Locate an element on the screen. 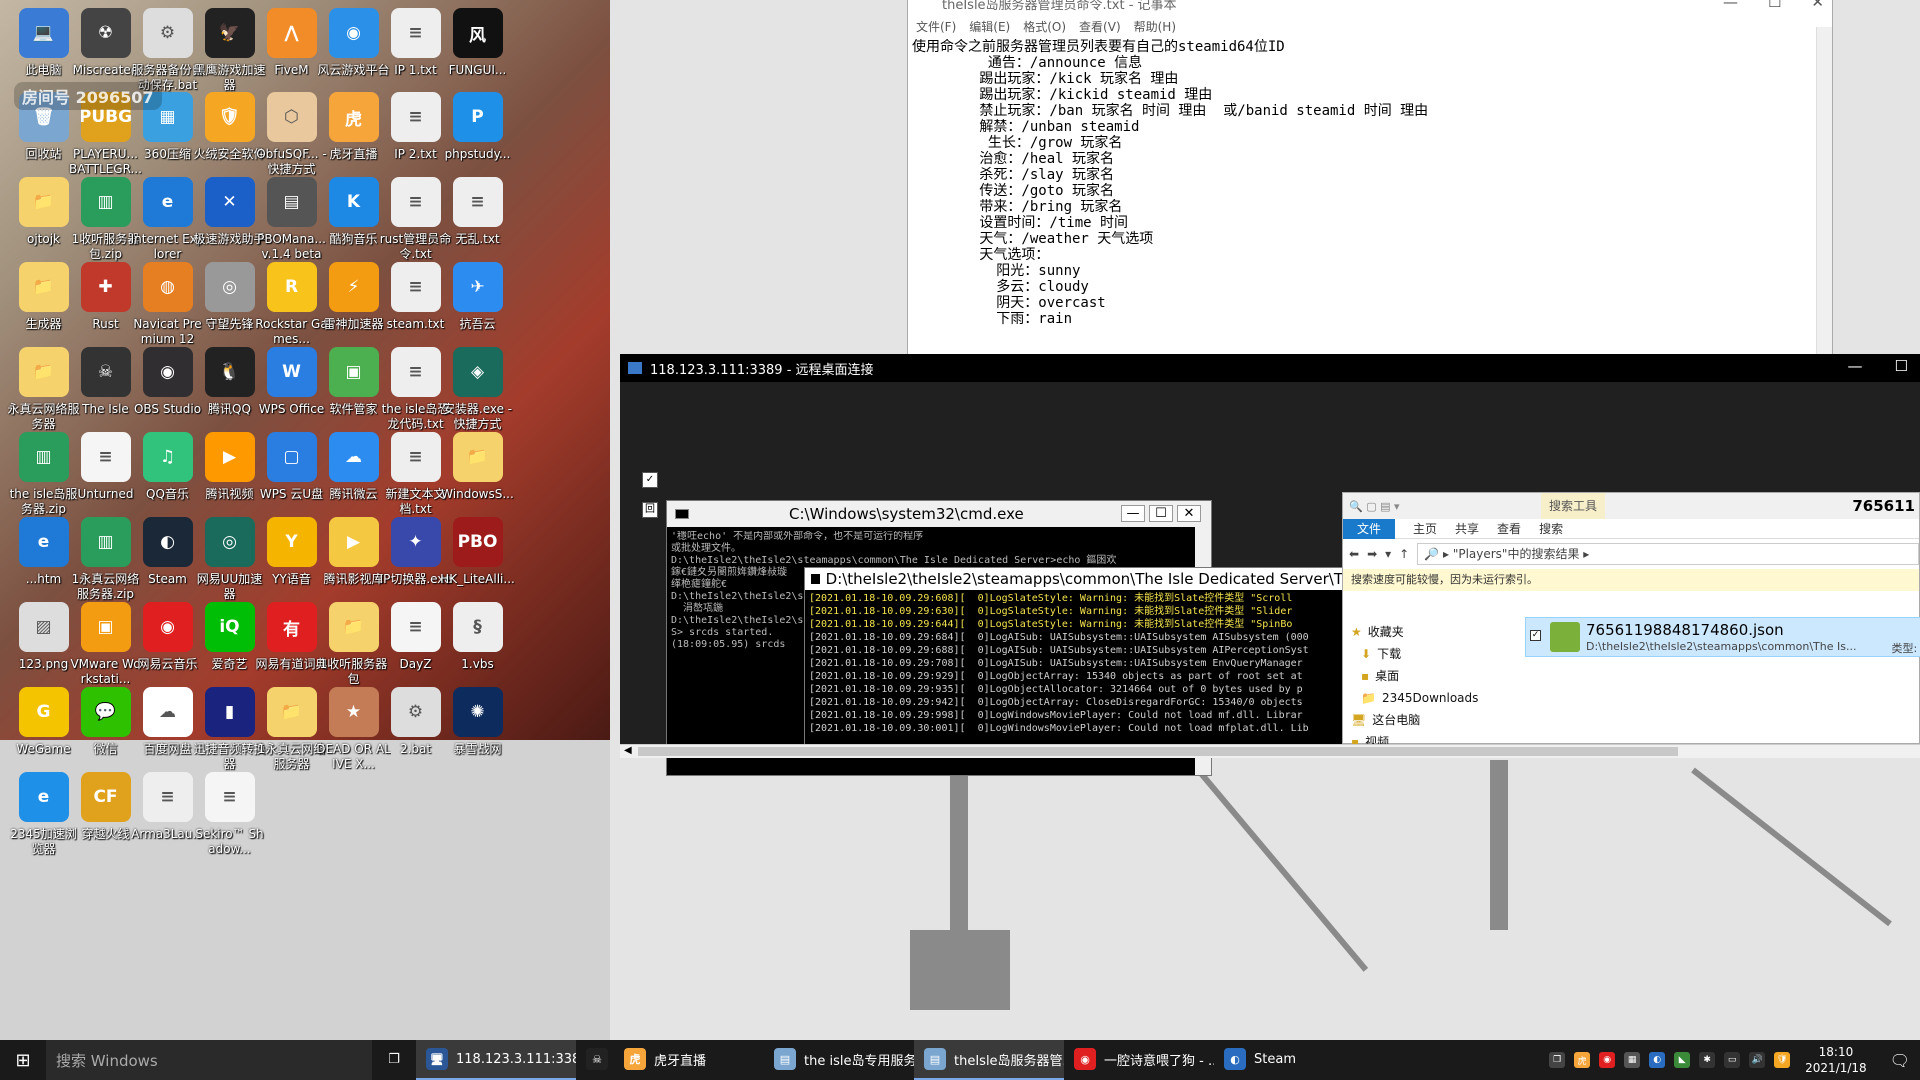 The height and width of the screenshot is (1080, 1920). netease-music-tray-icon: ◉ is located at coordinates (1607, 1060).